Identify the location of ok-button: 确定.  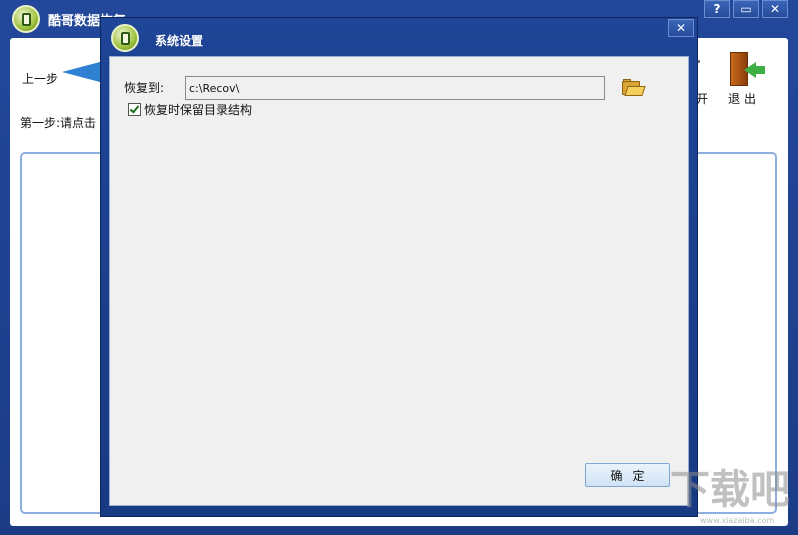
(627, 475).